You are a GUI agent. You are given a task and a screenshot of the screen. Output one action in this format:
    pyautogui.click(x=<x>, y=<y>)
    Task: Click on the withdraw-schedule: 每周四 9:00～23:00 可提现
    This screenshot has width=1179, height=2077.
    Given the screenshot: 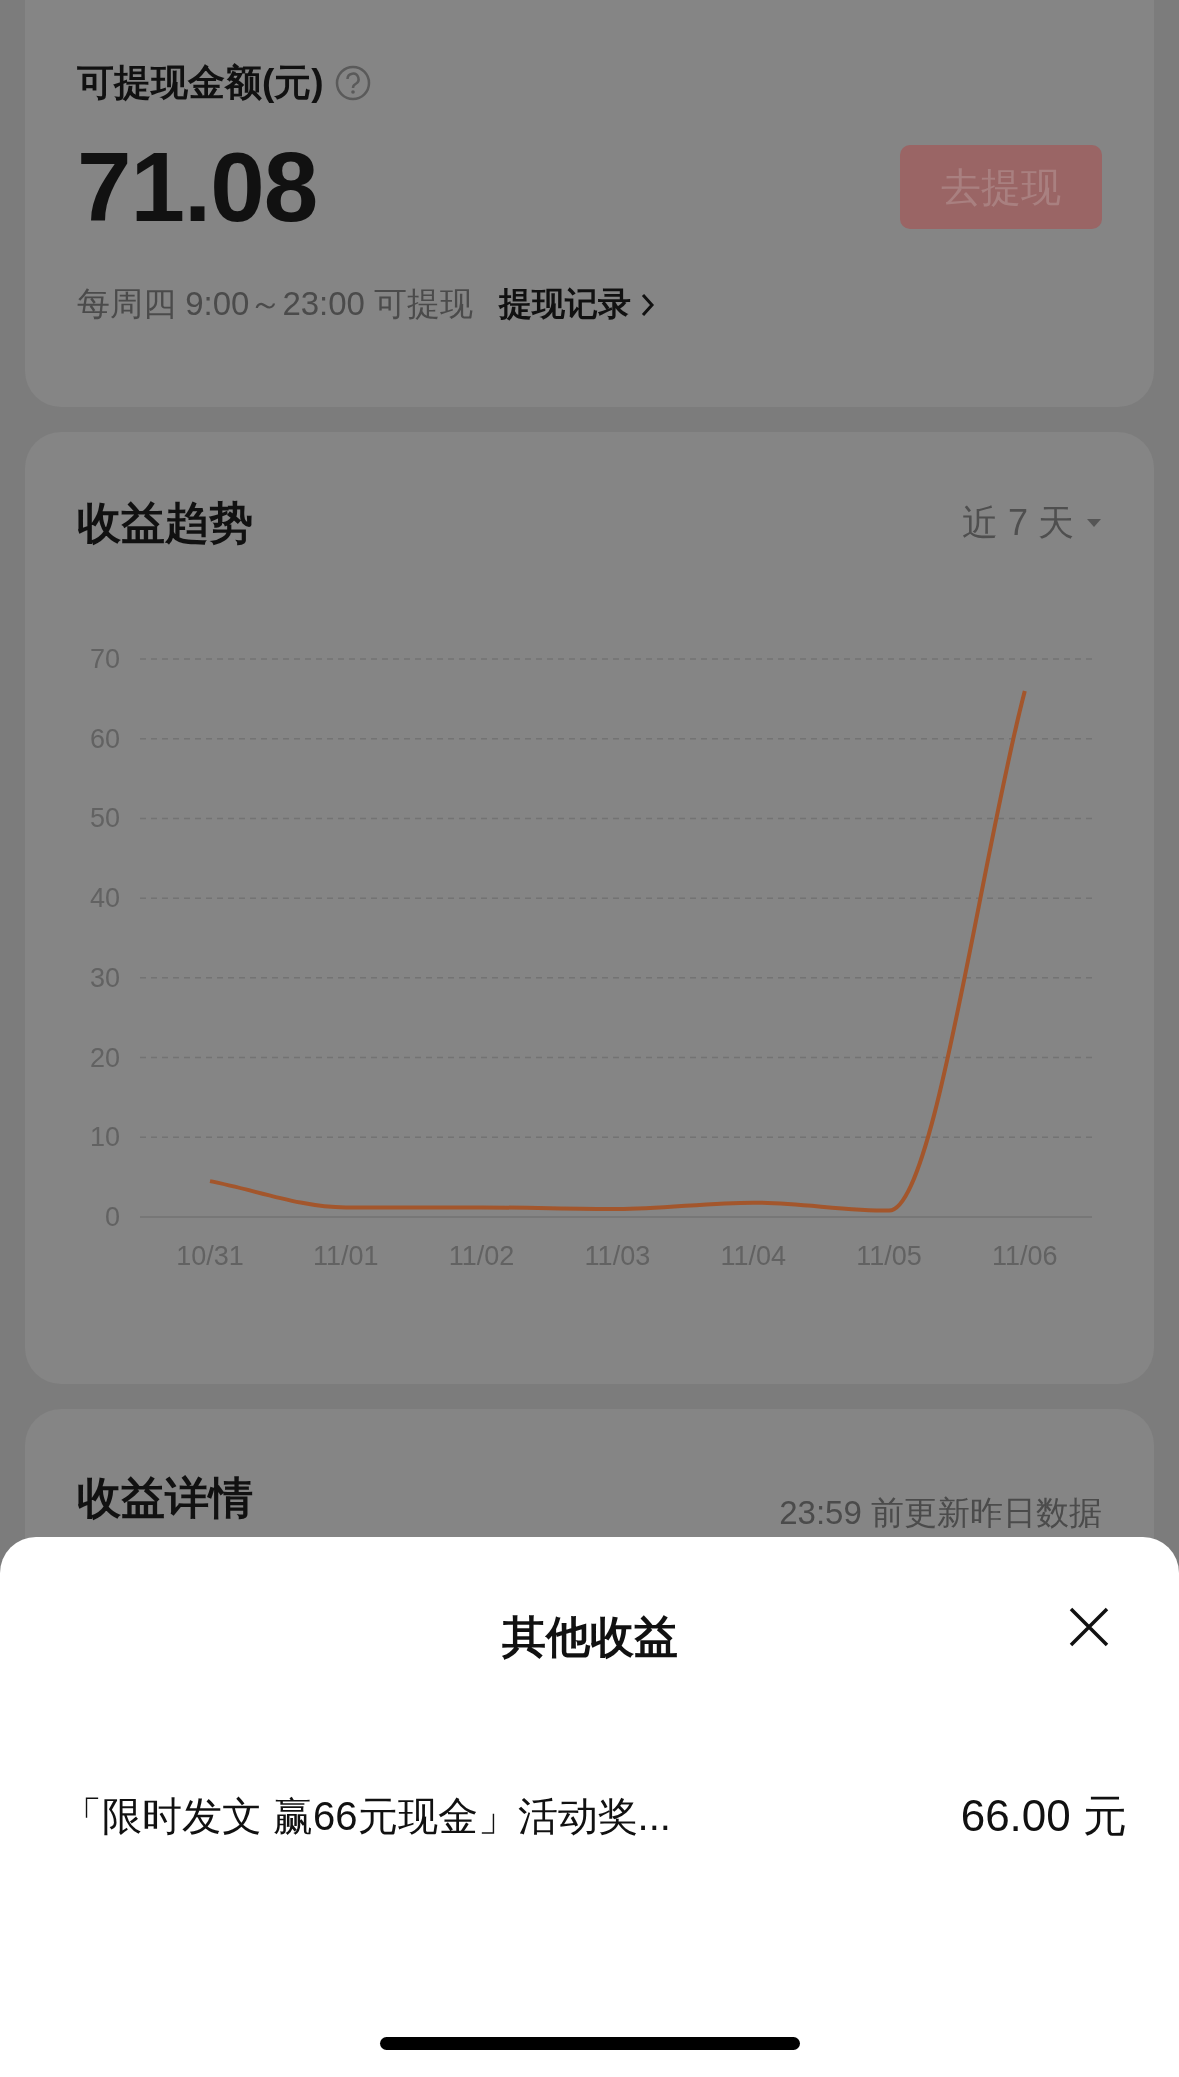 What is the action you would take?
    pyautogui.click(x=275, y=304)
    